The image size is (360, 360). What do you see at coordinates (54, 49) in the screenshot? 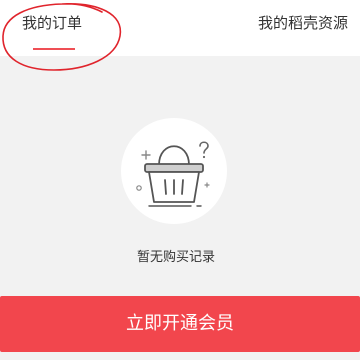
I see `active-tab-indicator` at bounding box center [54, 49].